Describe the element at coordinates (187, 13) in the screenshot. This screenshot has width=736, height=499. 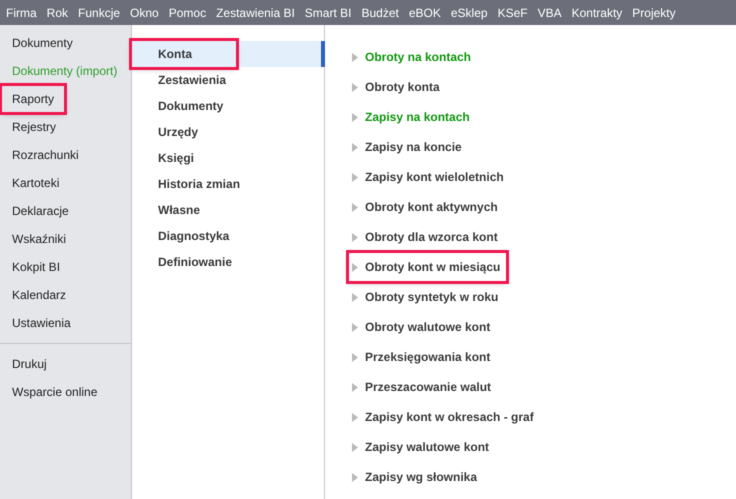
I see `menu-item: Pomoc` at that location.